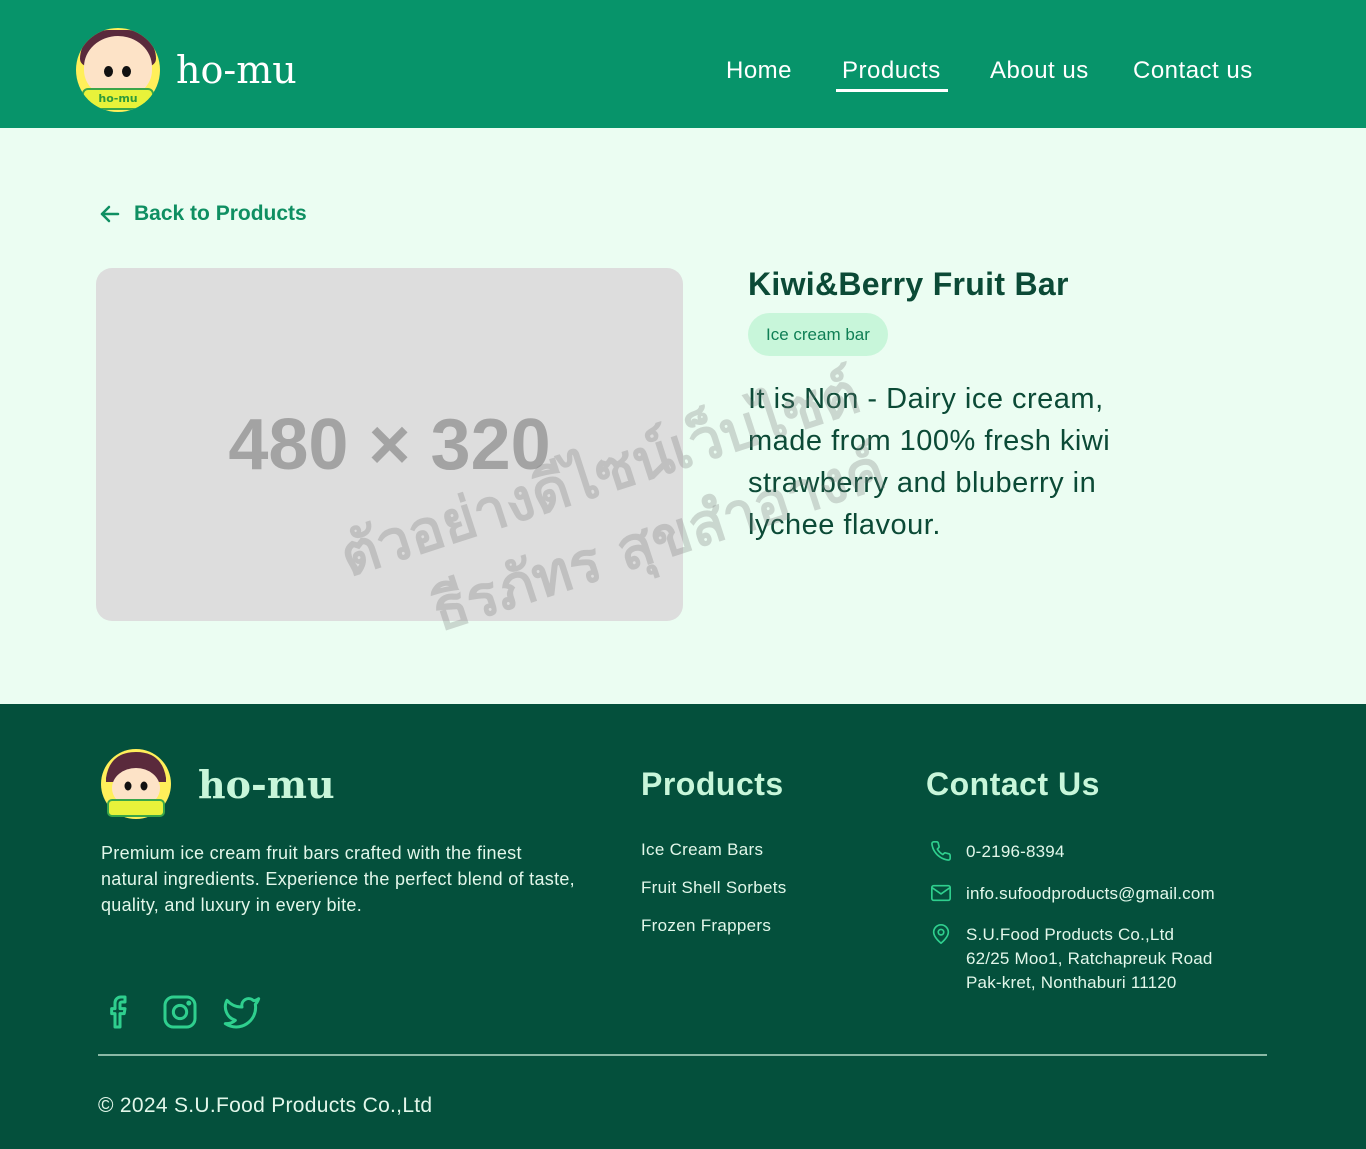 This screenshot has width=1366, height=1149. I want to click on facebook-icon, so click(118, 1012).